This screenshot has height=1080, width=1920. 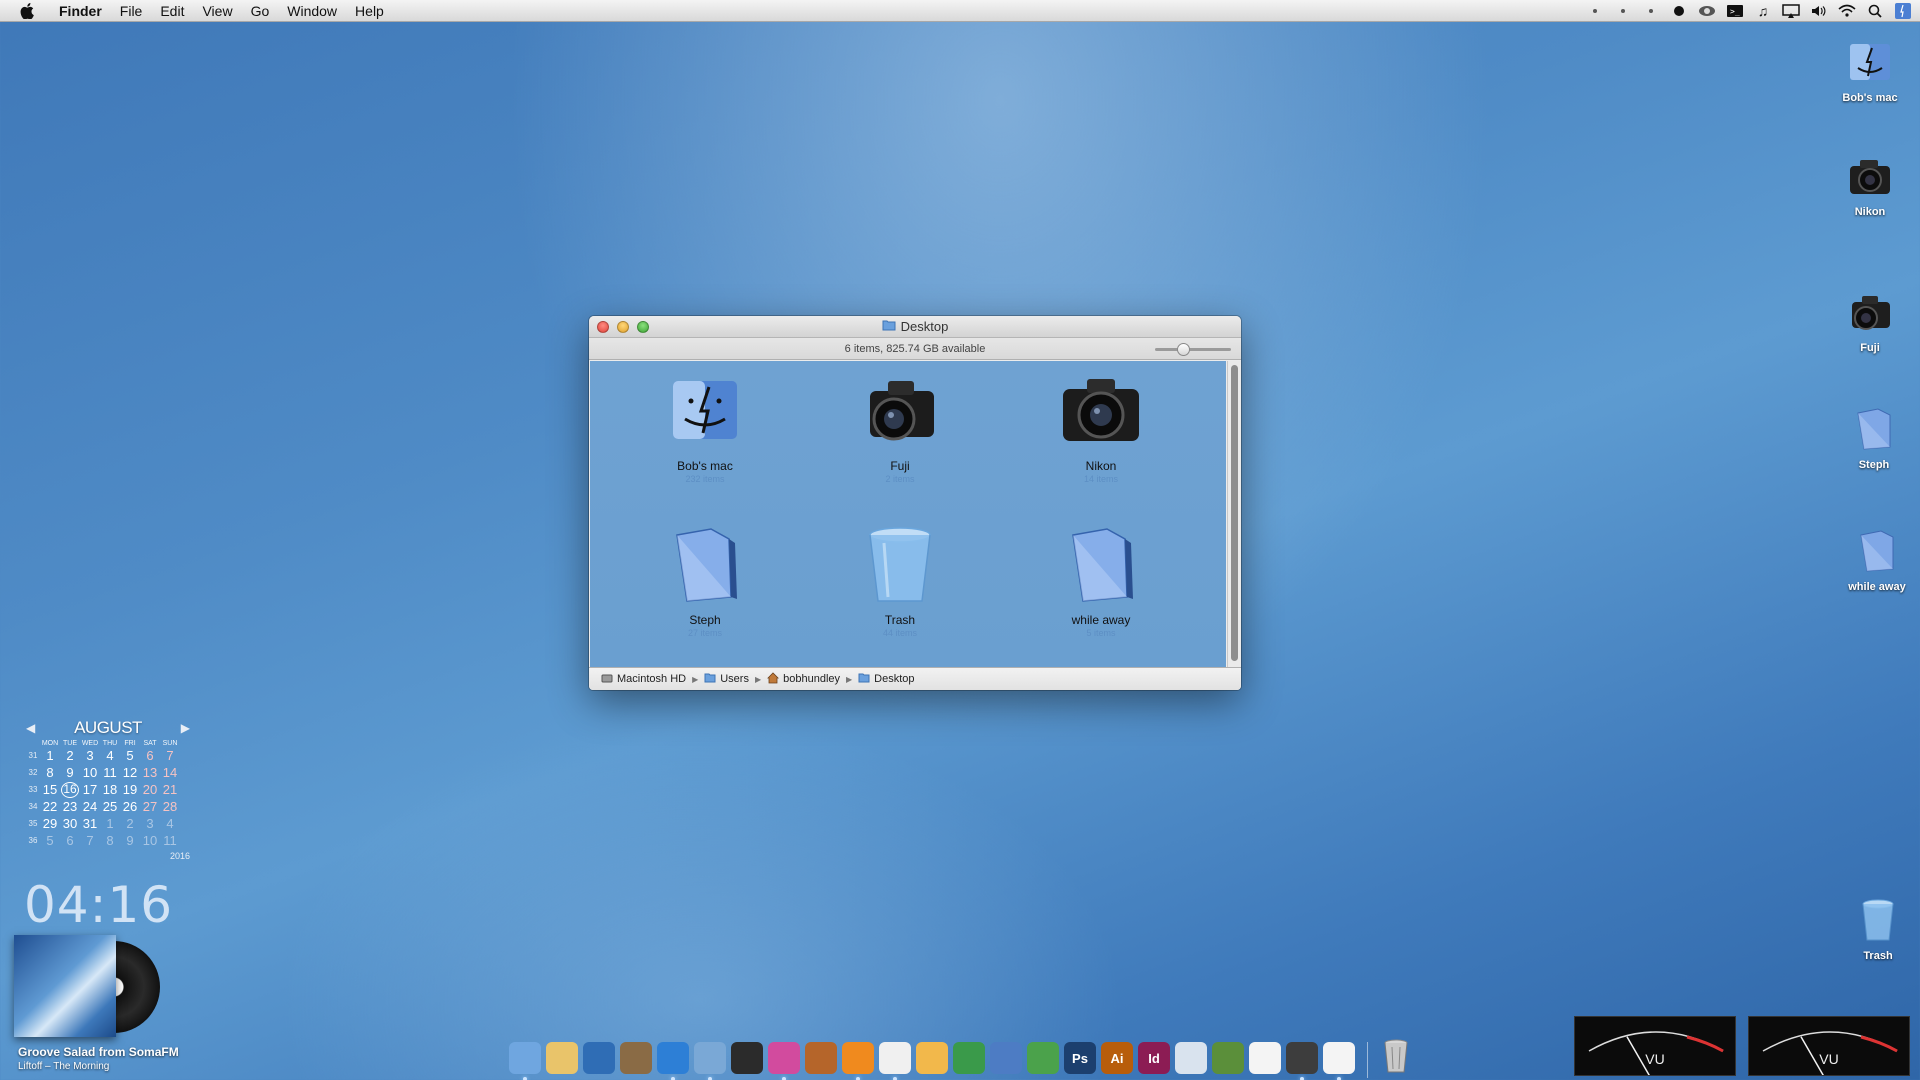 What do you see at coordinates (1735, 11) in the screenshot?
I see `terminal-icon: >_` at bounding box center [1735, 11].